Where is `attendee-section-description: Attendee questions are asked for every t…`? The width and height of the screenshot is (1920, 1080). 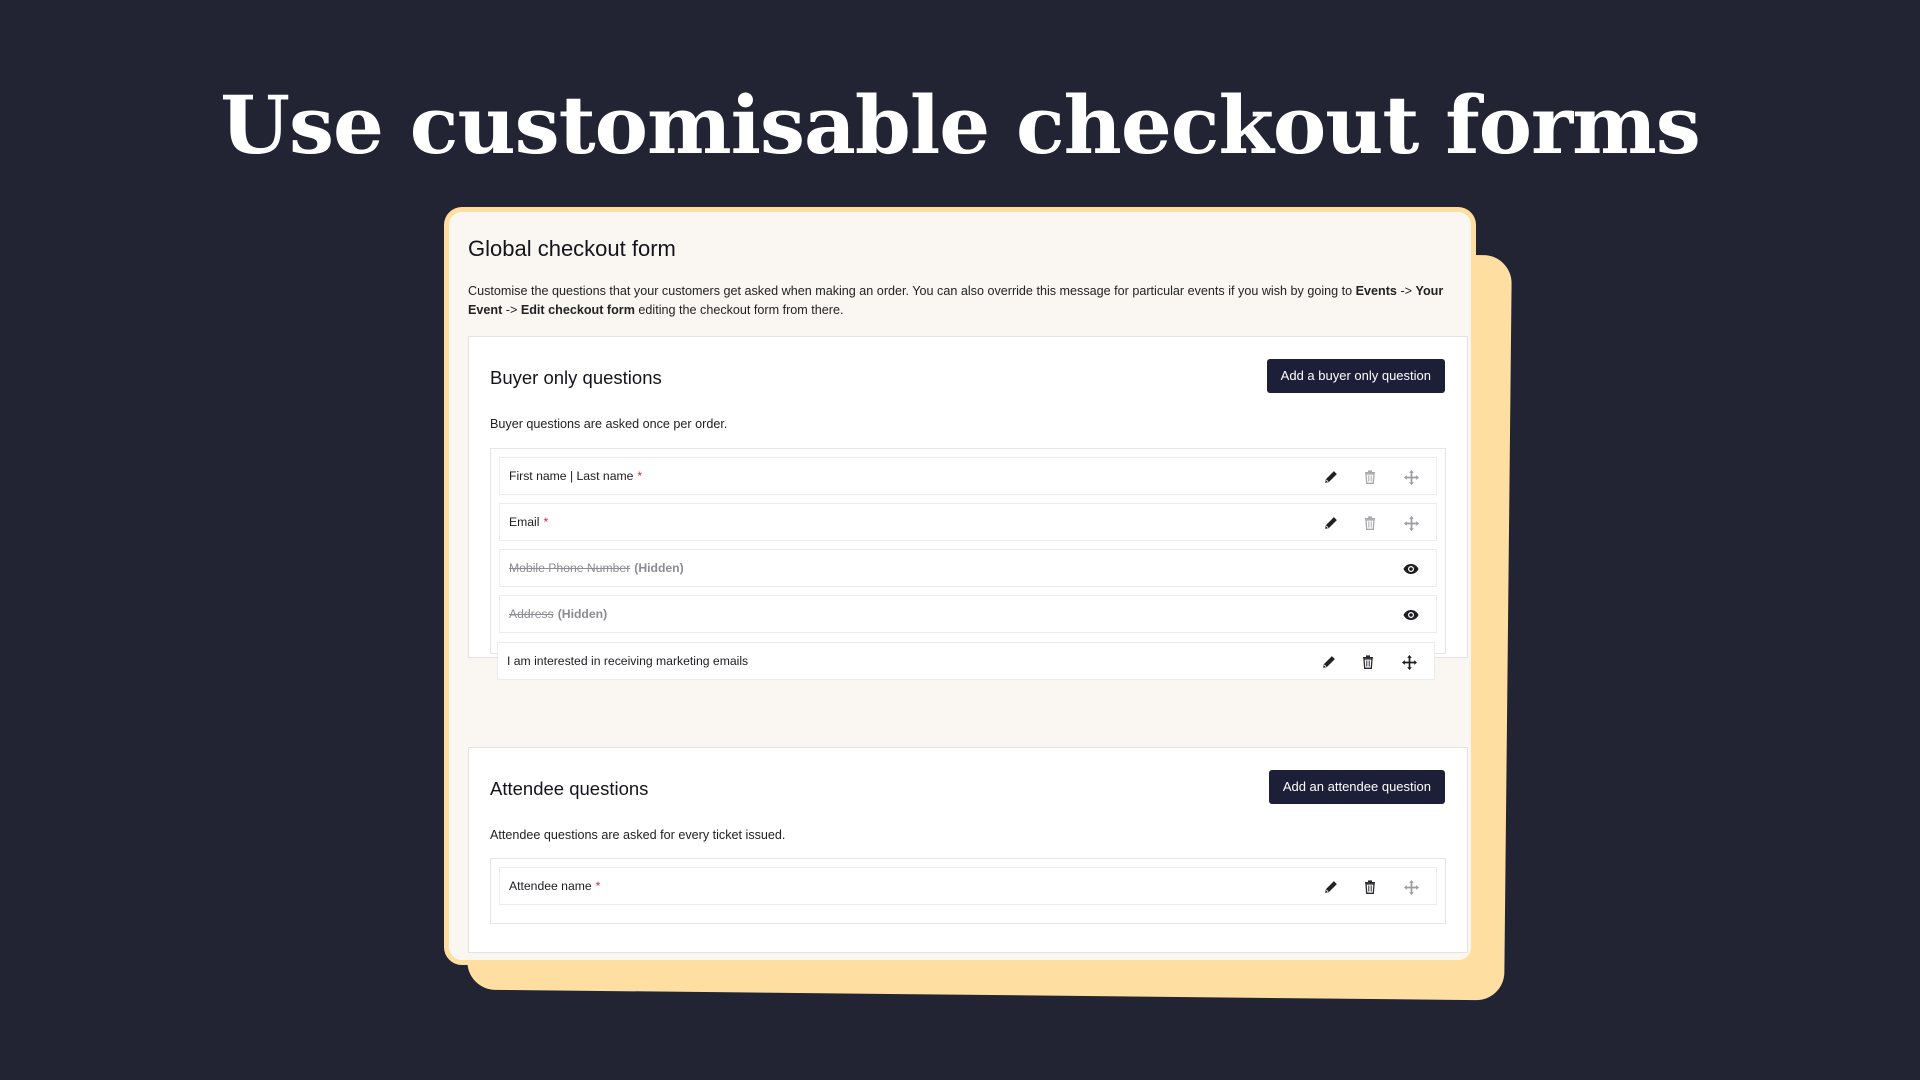 attendee-section-description: Attendee questions are asked for every t… is located at coordinates (638, 835).